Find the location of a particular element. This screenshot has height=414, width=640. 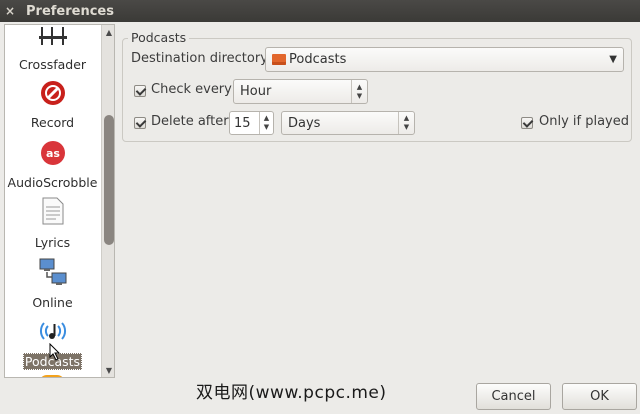

destination-directory-value: Podcasts is located at coordinates (318, 59).